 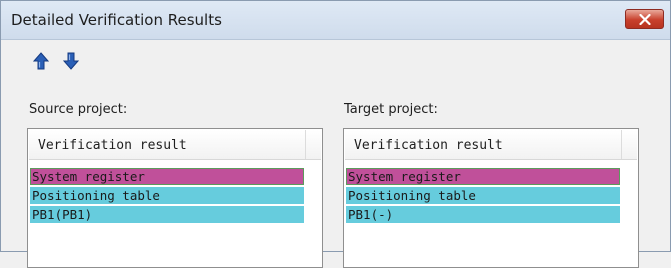 I want to click on source-project-label: Source project:, so click(x=78, y=109).